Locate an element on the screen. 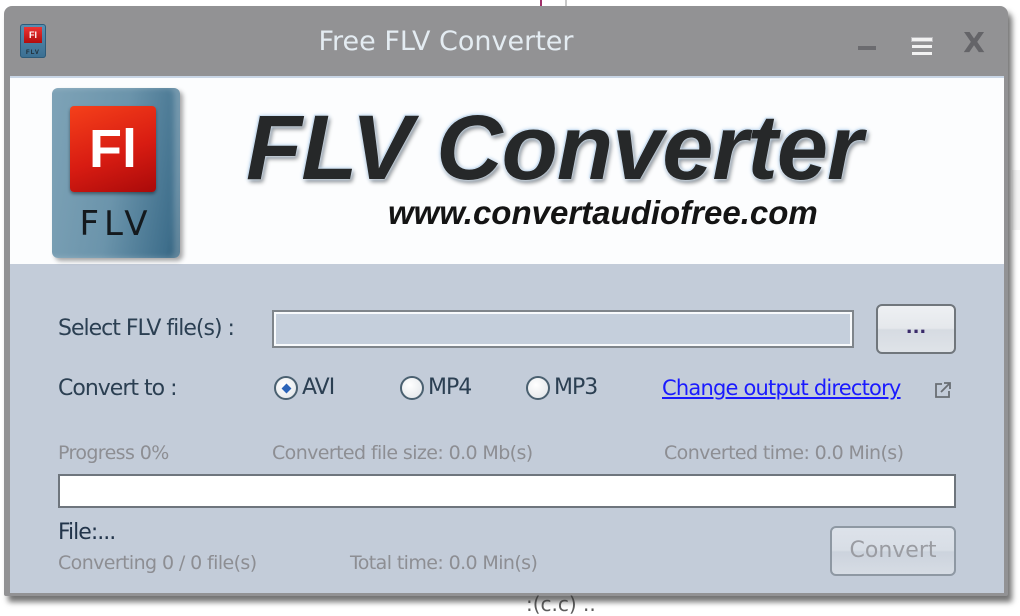 The height and width of the screenshot is (616, 1020). select-files-label: Select FLV file(s) : is located at coordinates (146, 328).